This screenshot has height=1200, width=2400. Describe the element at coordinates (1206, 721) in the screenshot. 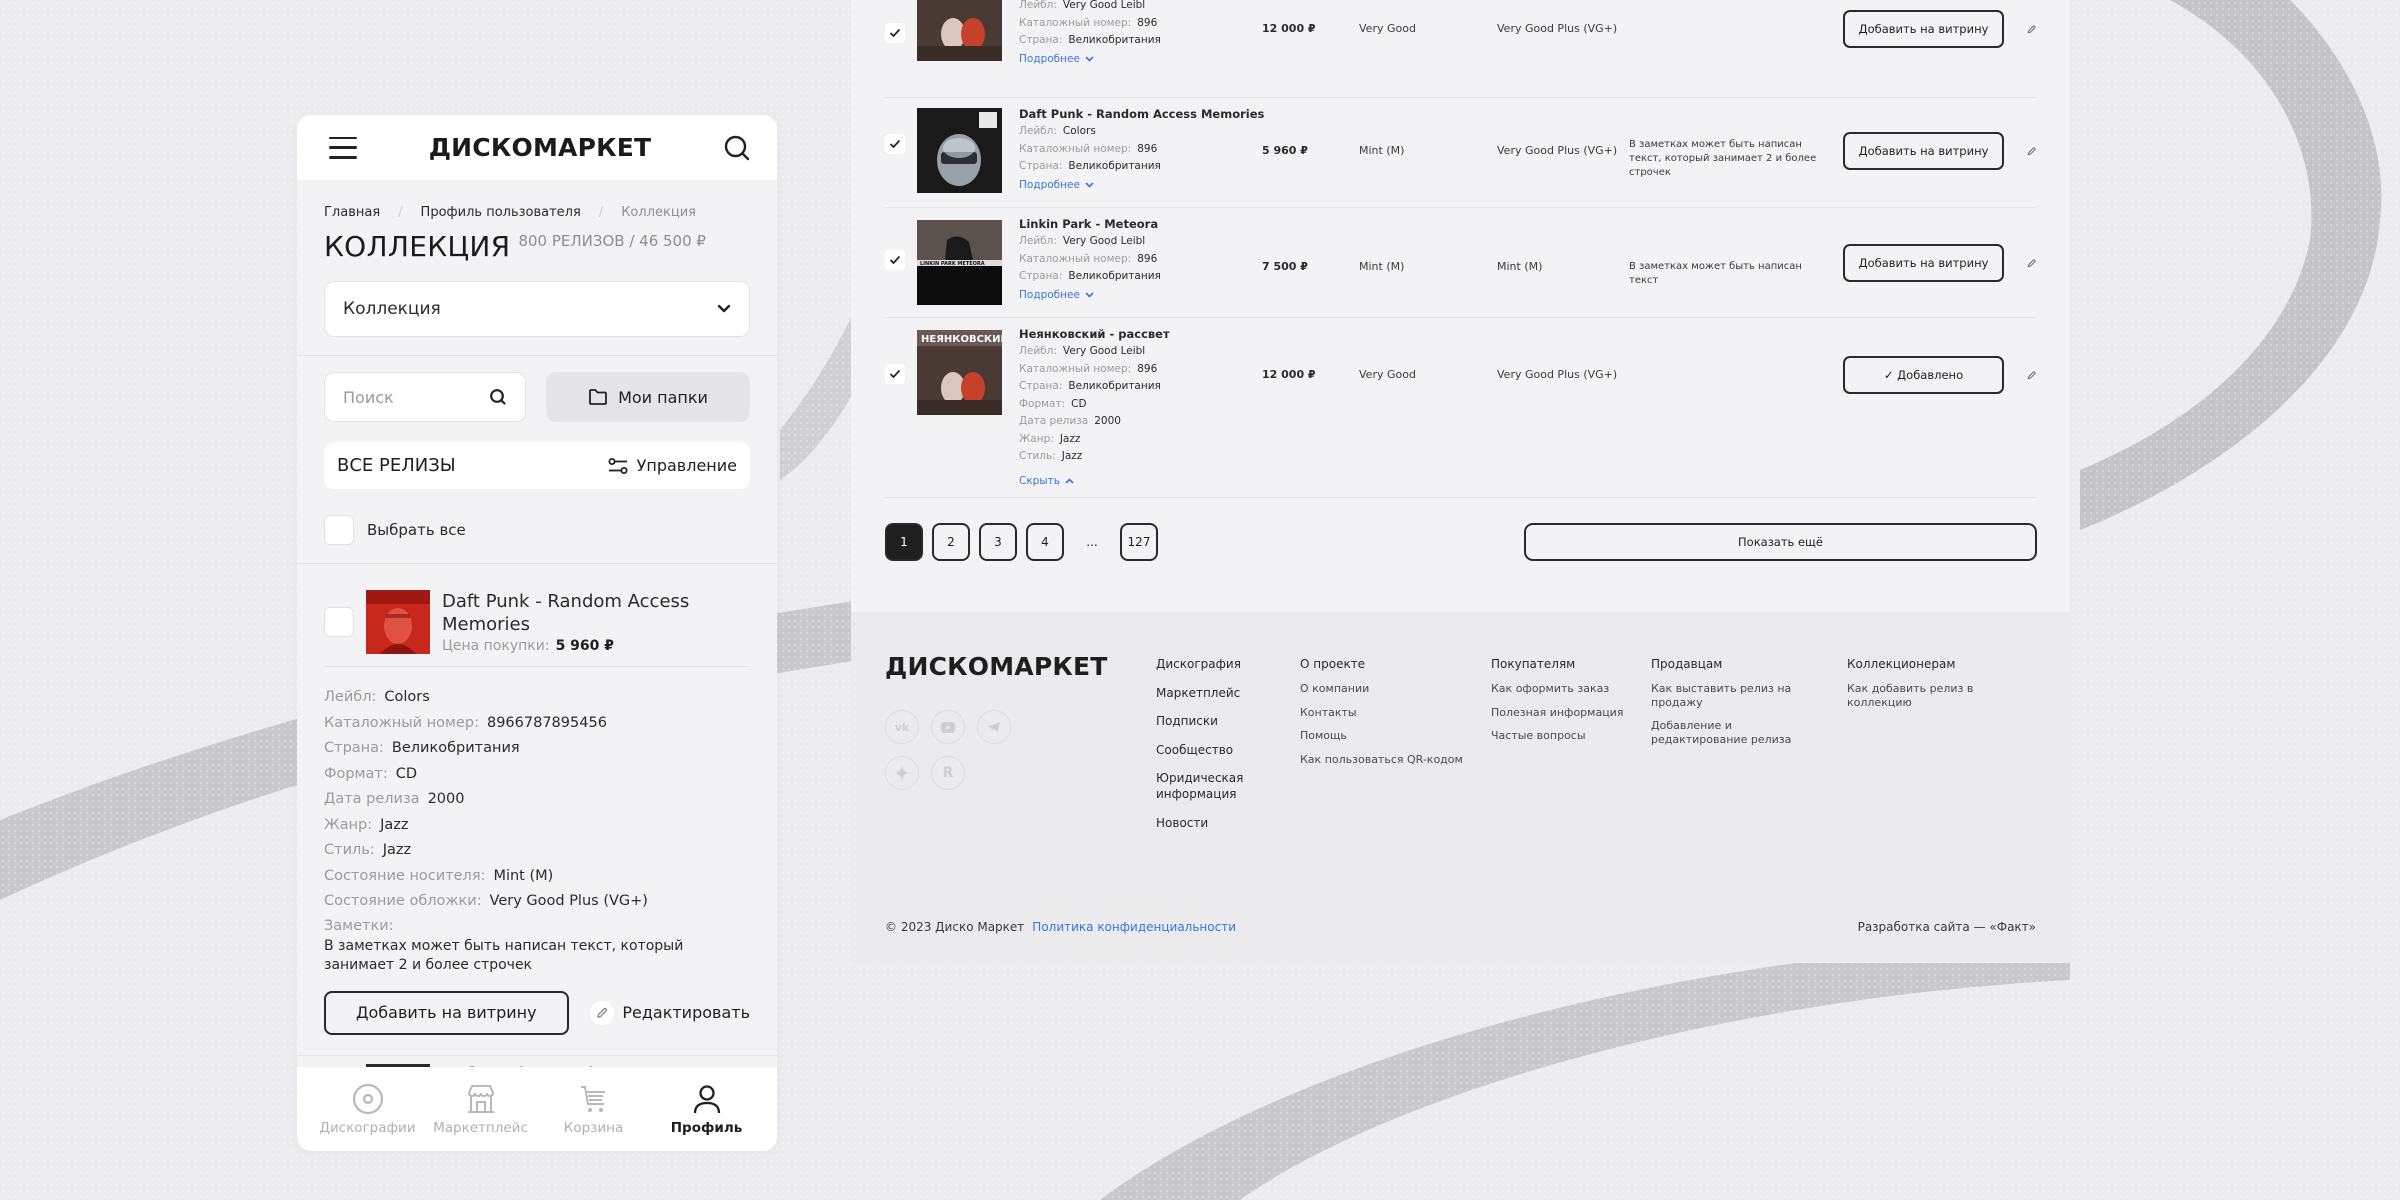

I see `footer-link: Подписки` at that location.